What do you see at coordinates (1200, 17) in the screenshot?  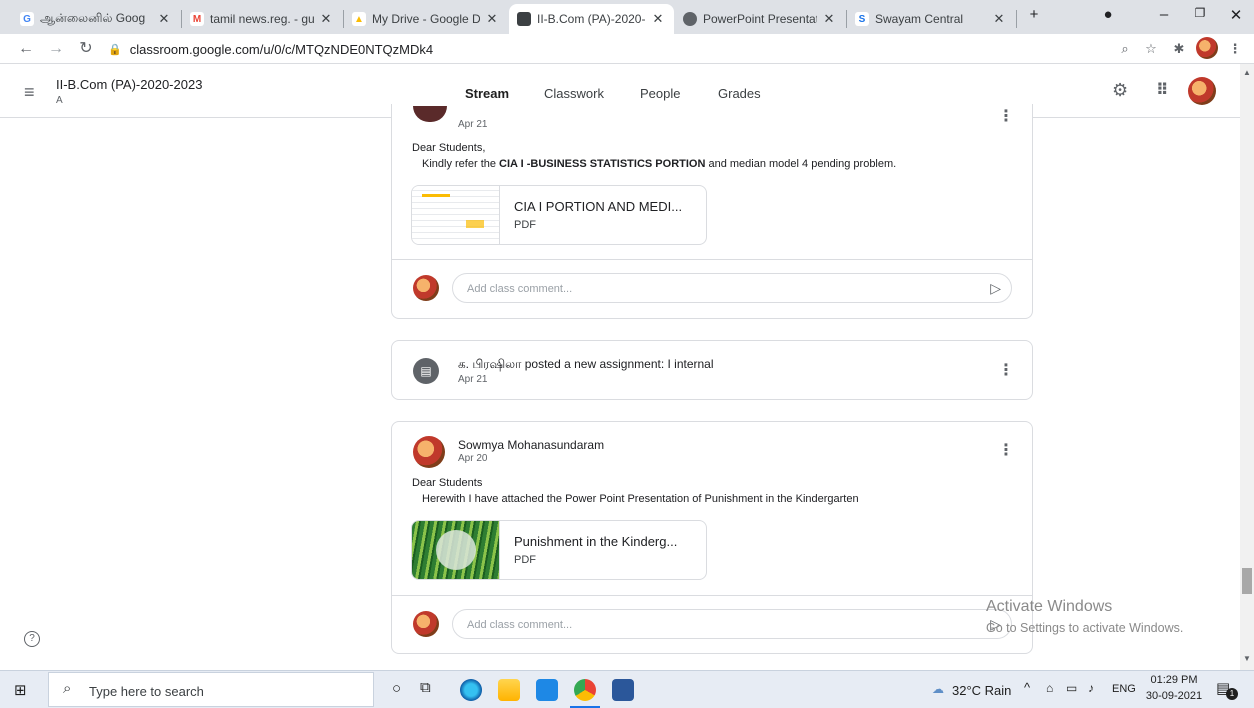 I see `maximize-button: ❐` at bounding box center [1200, 17].